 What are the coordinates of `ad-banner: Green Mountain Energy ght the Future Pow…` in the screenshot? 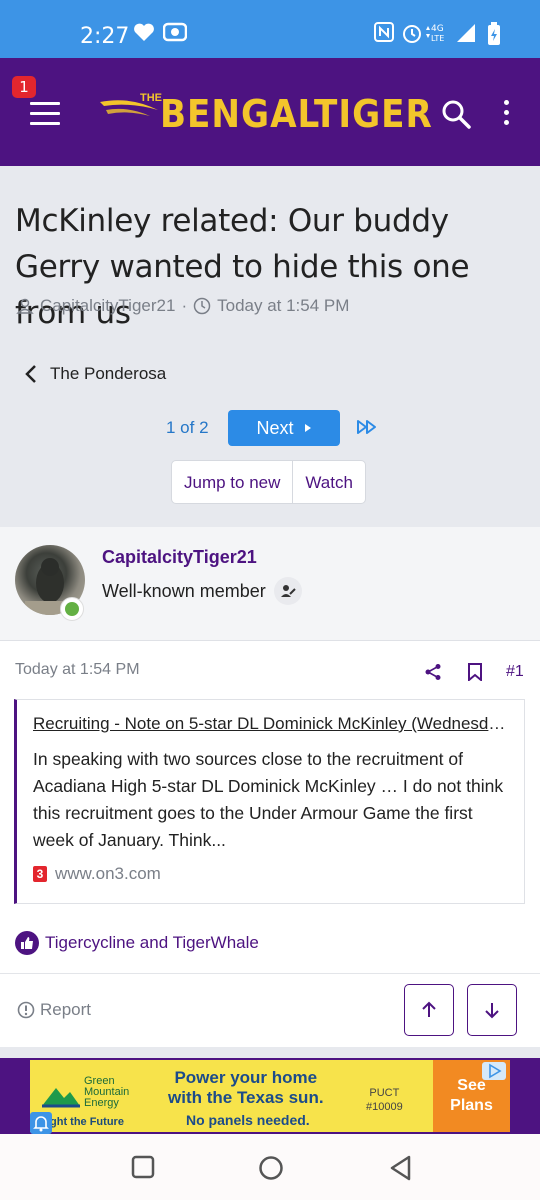 It's located at (270, 1096).